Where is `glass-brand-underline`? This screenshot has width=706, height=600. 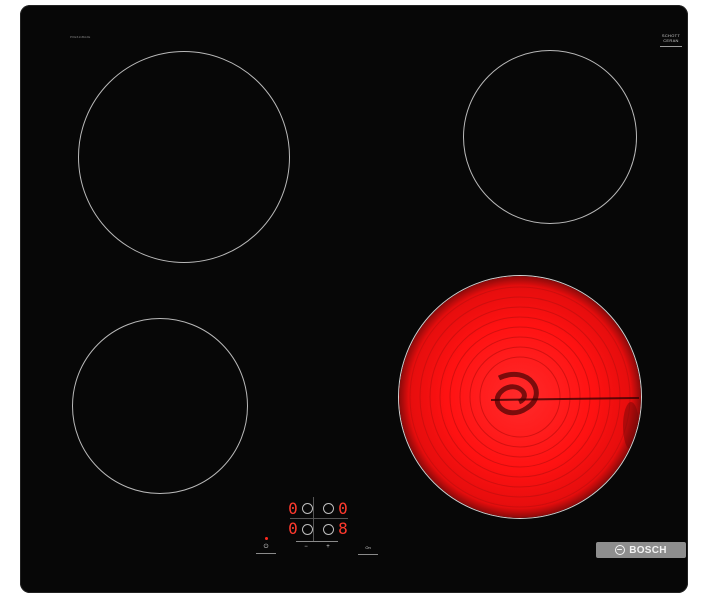 glass-brand-underline is located at coordinates (671, 46).